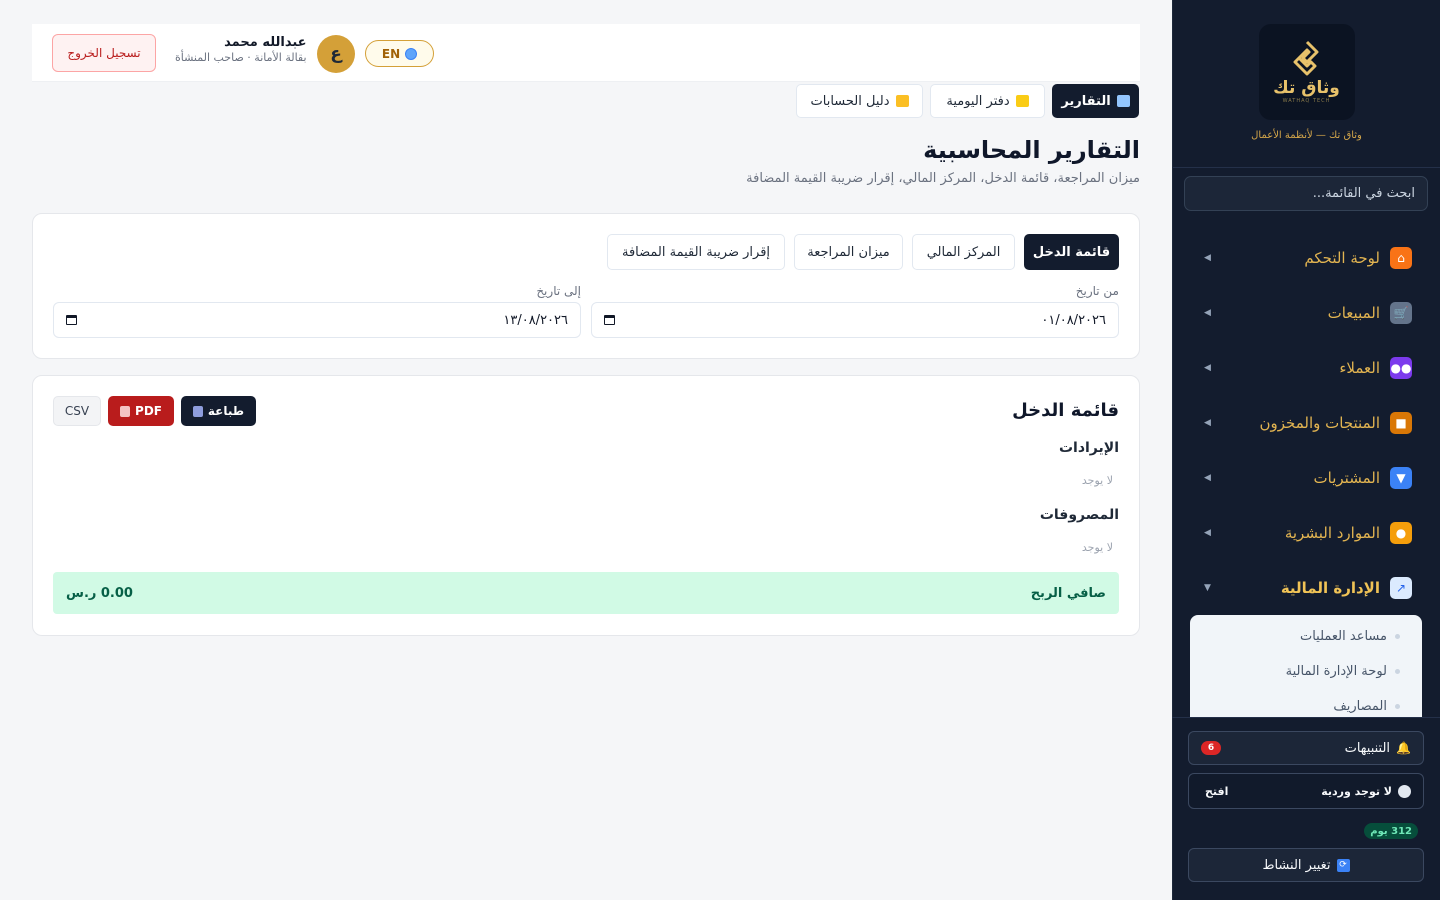 The height and width of the screenshot is (900, 1440). Describe the element at coordinates (148, 411) in the screenshot. I see `pdf-label: PDF` at that location.